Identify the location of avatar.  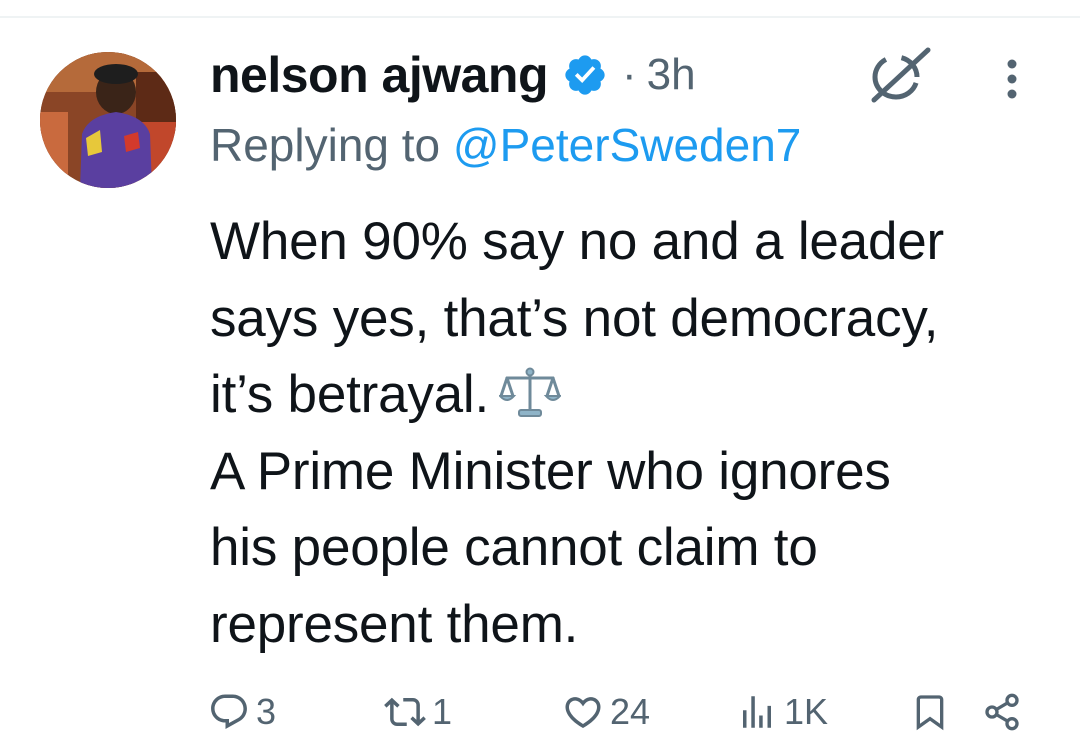
(108, 120).